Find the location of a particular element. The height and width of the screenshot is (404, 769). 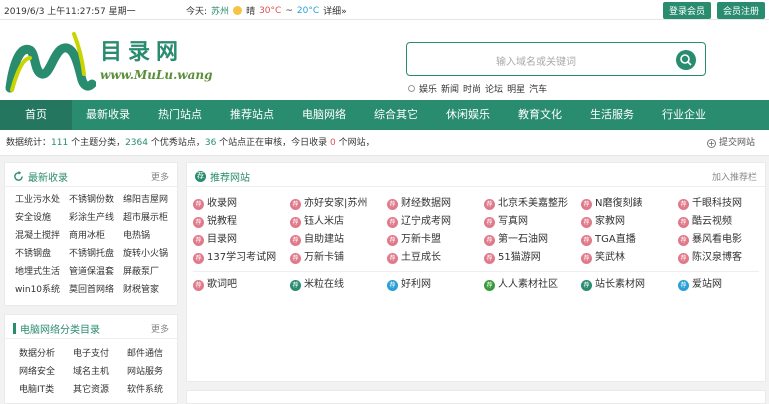

latest-item-link: 地埋式生活 is located at coordinates (42, 272).